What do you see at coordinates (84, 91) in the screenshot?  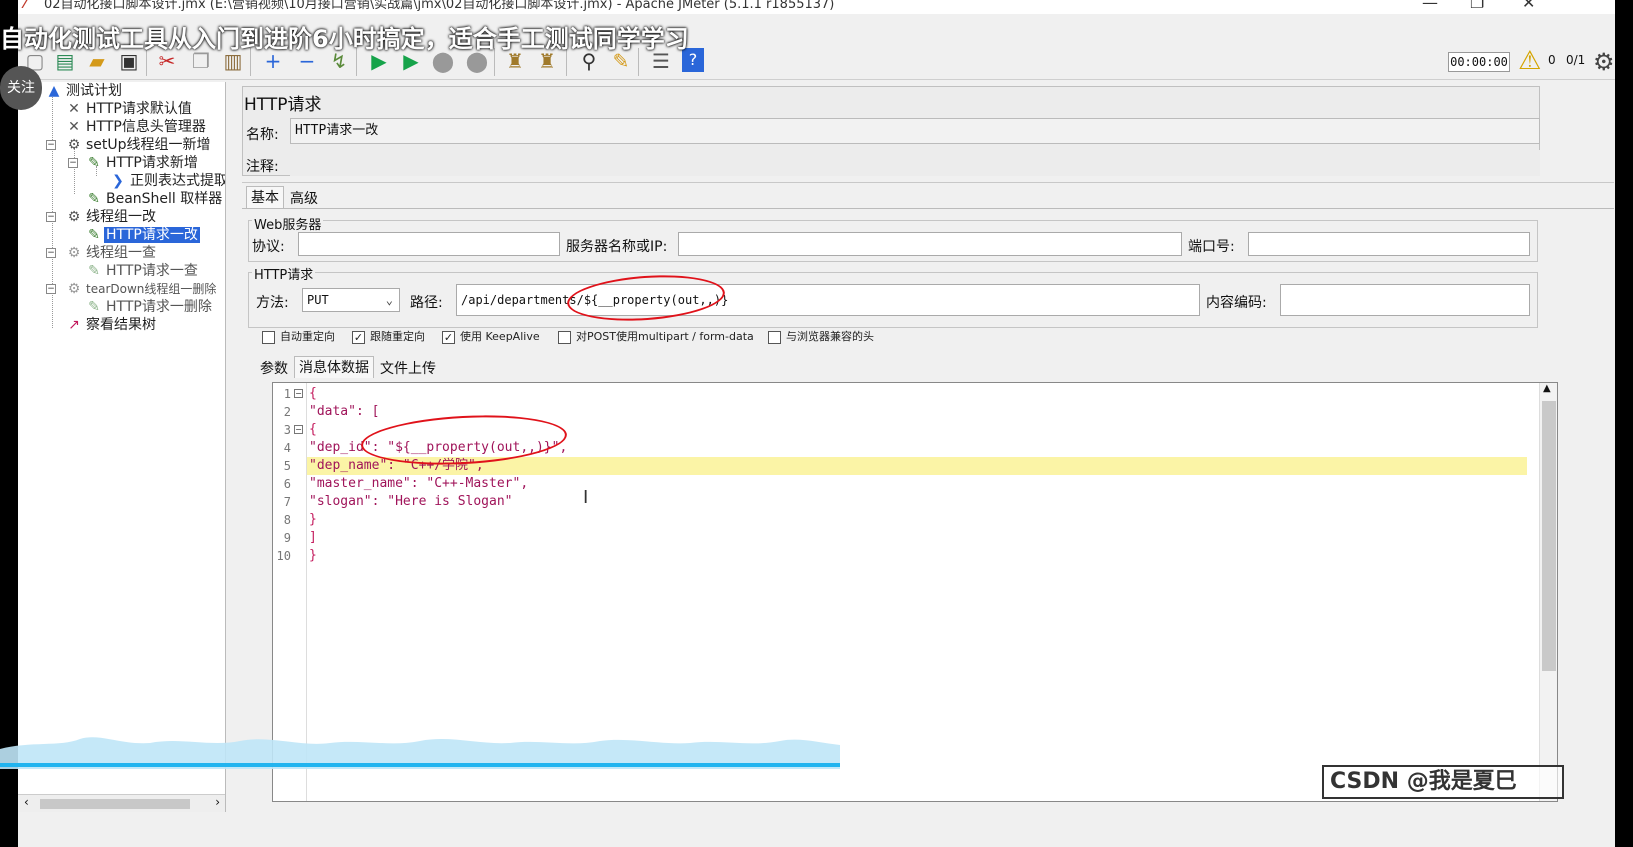 I see `tree-node-test-plan: ▲ 测试计划` at bounding box center [84, 91].